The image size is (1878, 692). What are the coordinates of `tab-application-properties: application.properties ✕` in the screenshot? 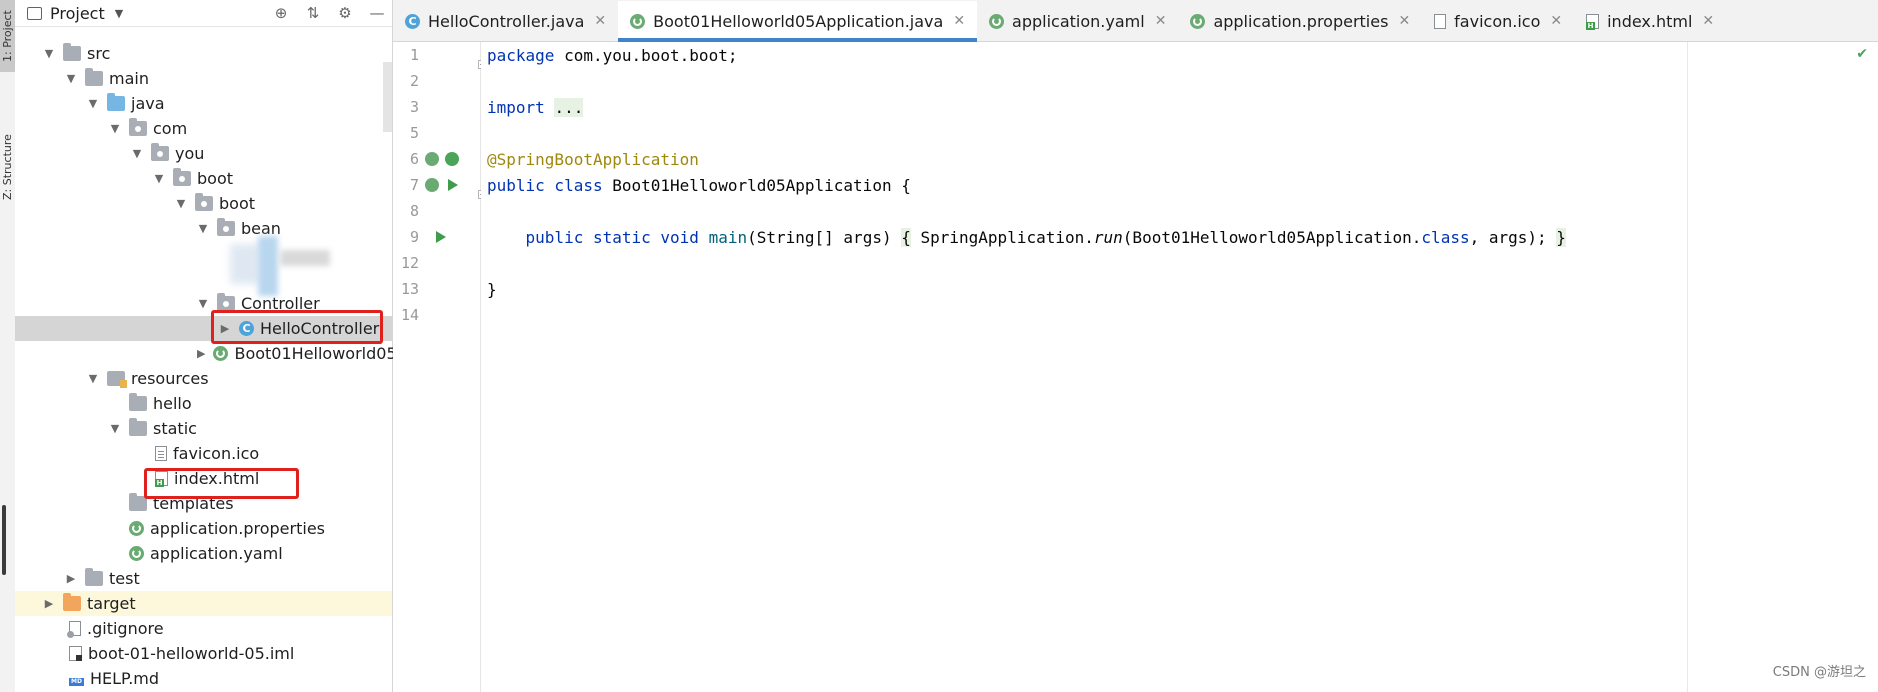 It's located at (1300, 21).